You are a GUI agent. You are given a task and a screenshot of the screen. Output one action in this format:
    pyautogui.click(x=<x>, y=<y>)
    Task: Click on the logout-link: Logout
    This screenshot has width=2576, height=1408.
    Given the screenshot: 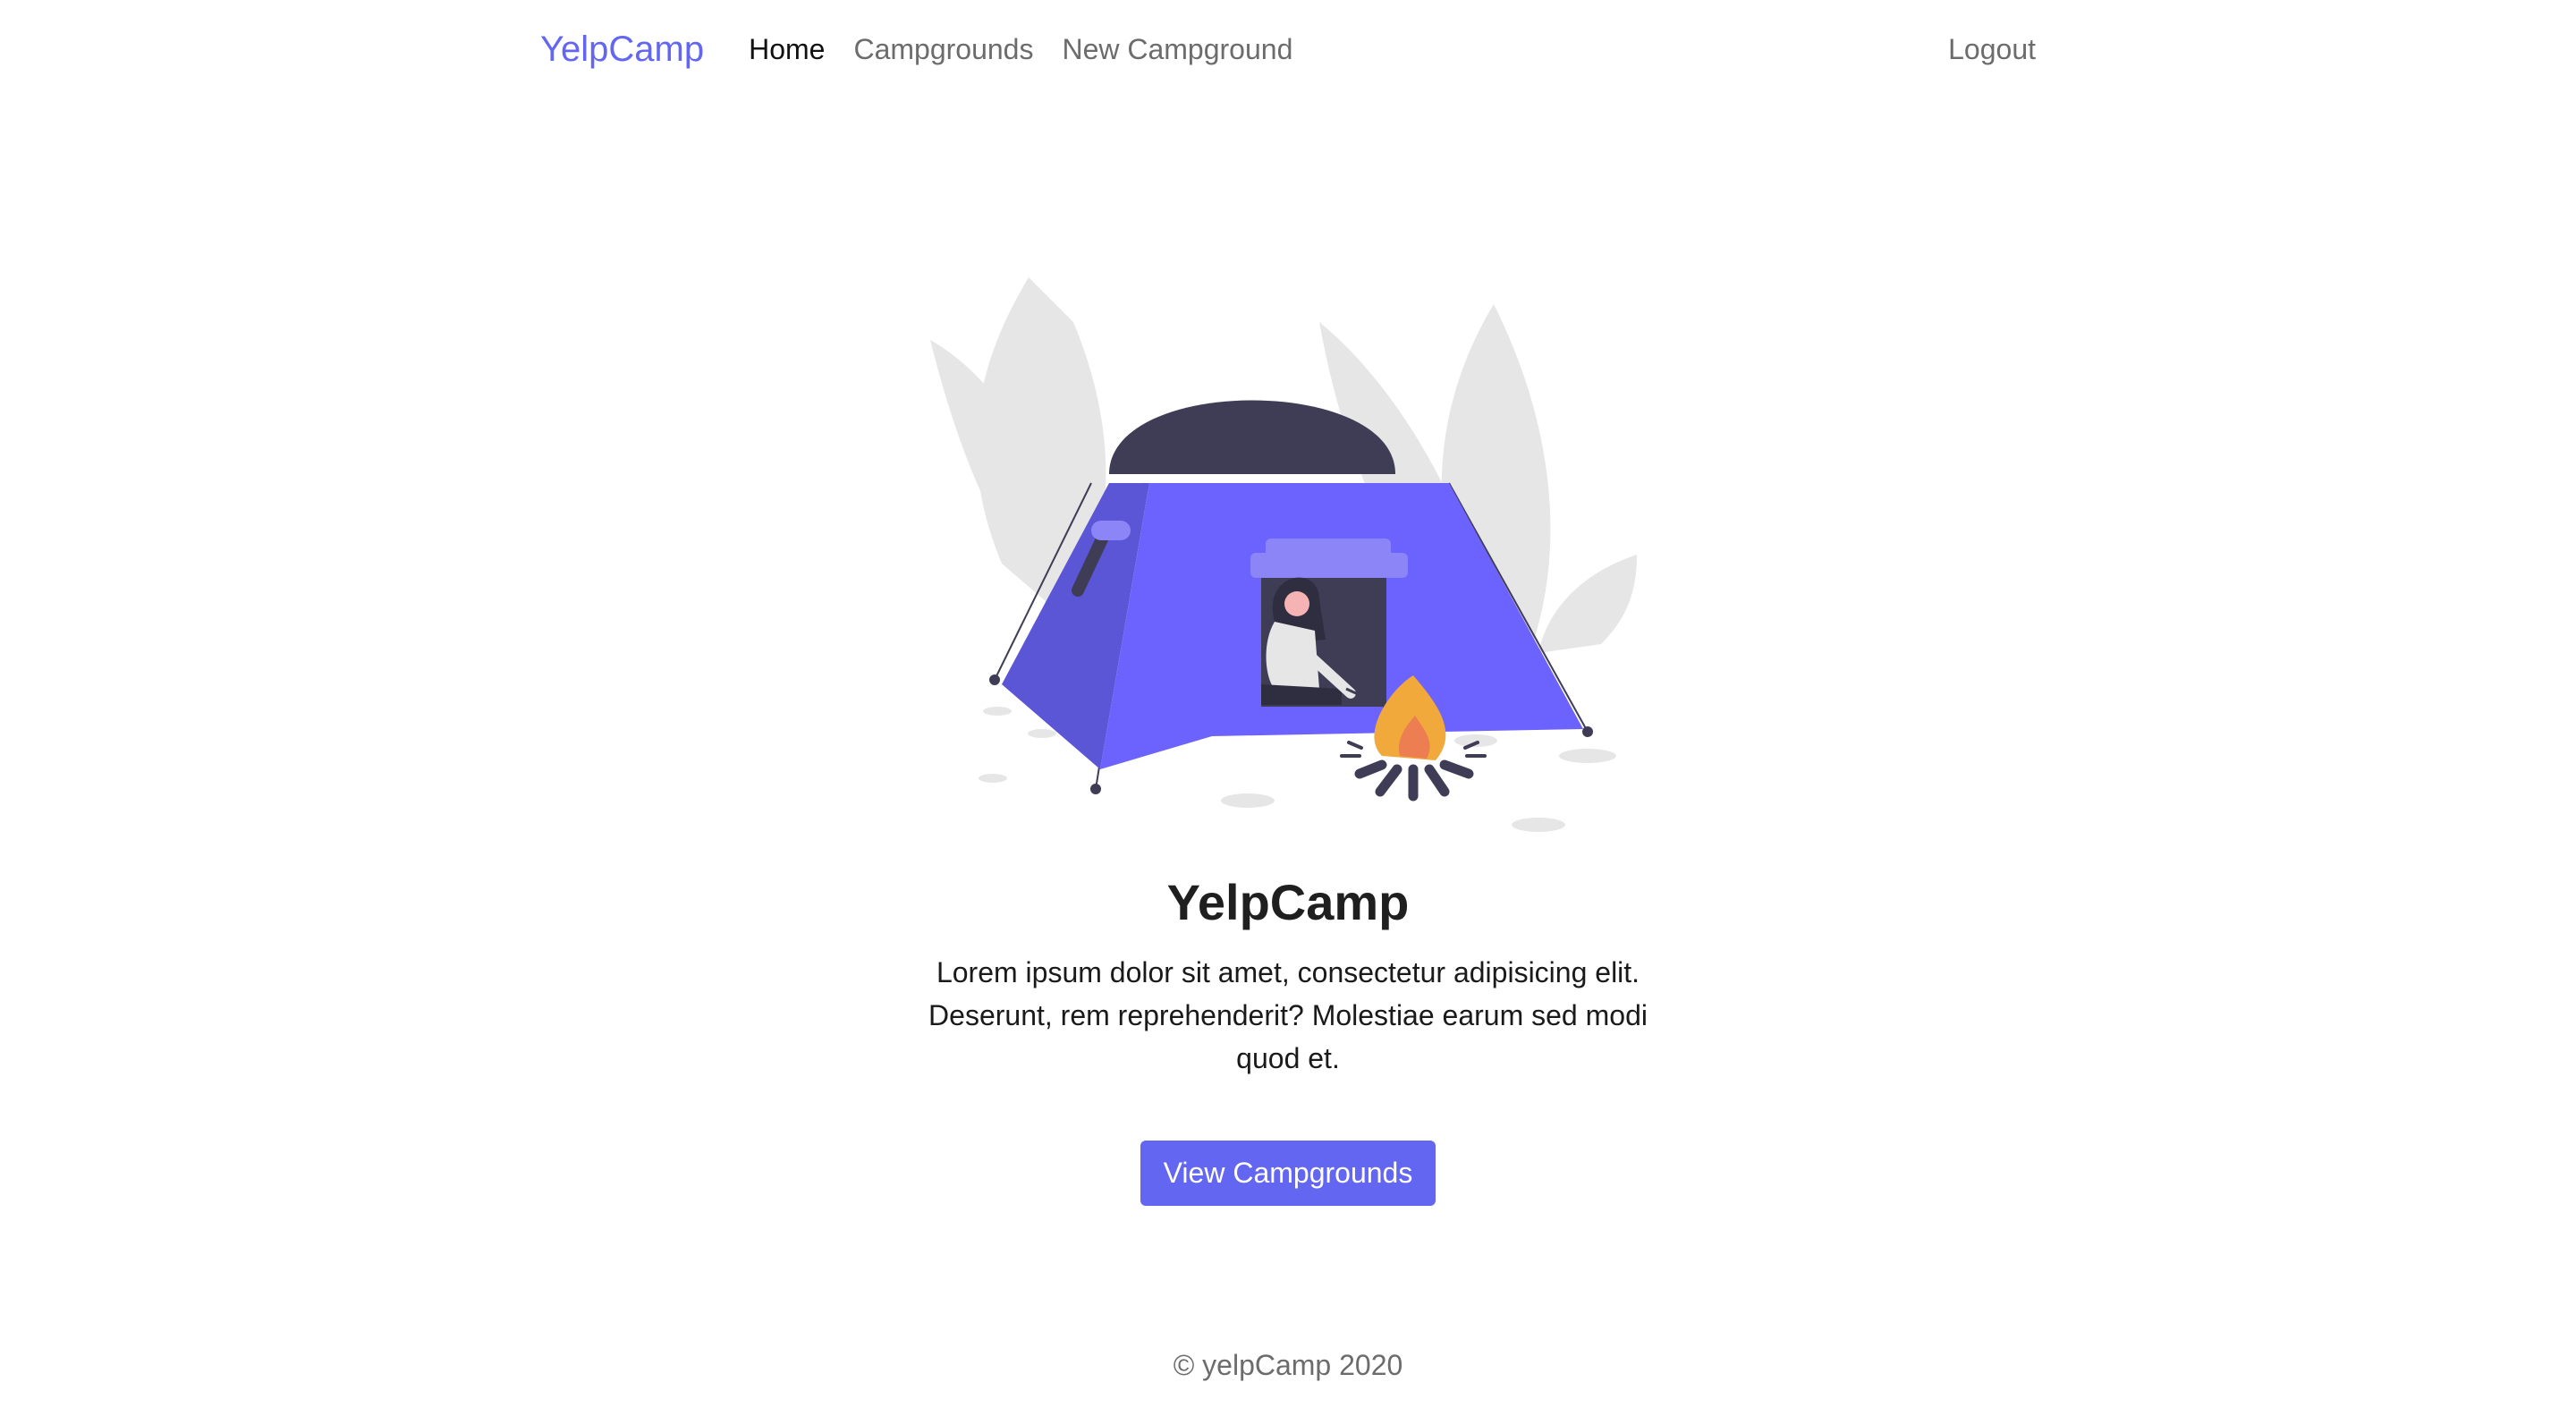 What is the action you would take?
    pyautogui.click(x=1992, y=49)
    